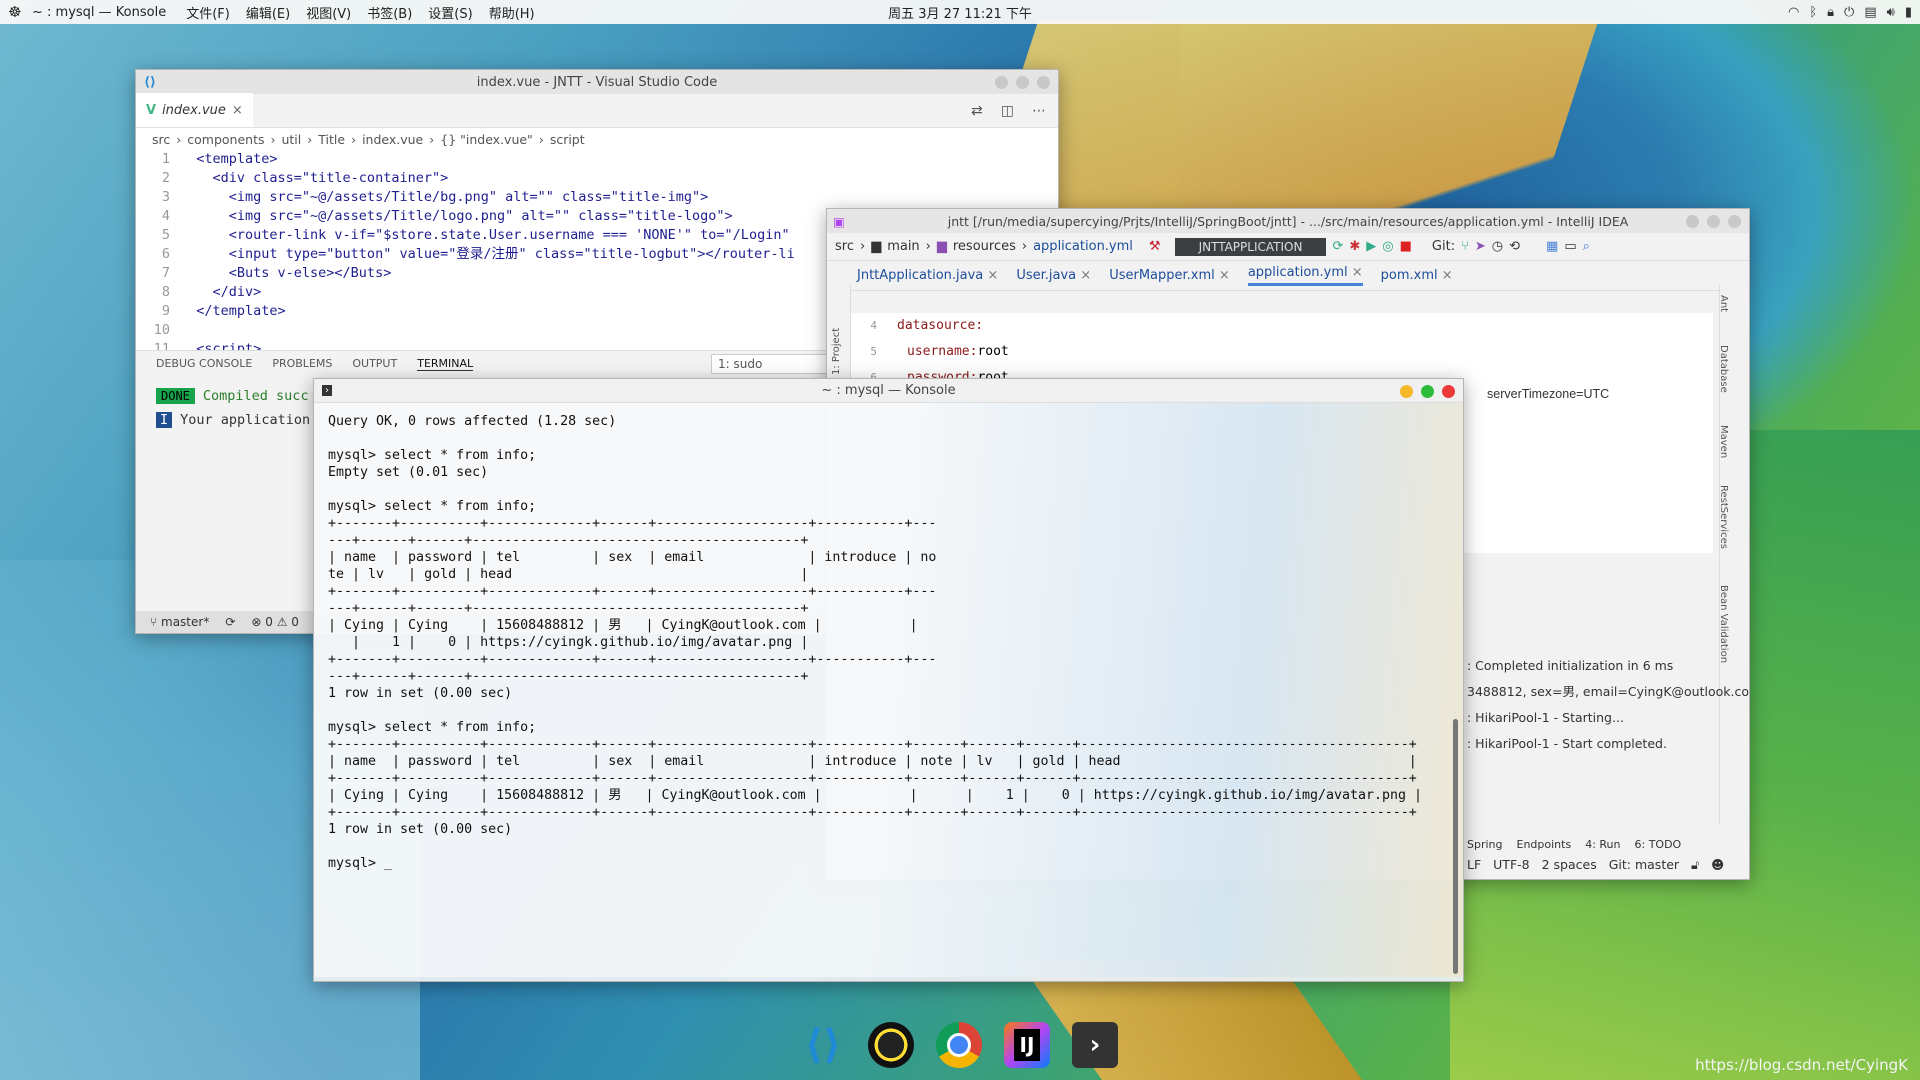 This screenshot has height=1080, width=1920. Describe the element at coordinates (903, 246) in the screenshot. I see `nav-item: main` at that location.